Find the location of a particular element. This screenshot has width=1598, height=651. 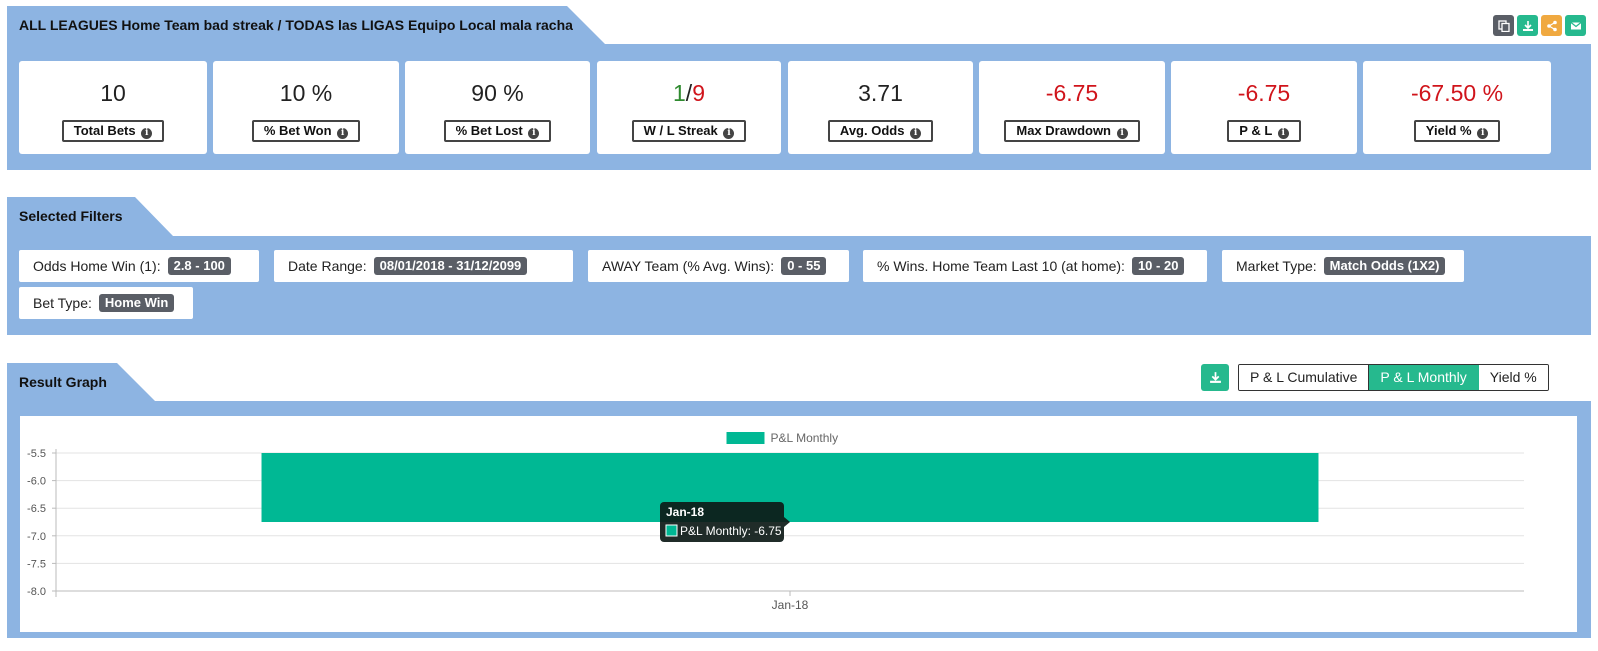

stat-card-bet-lost: 90 % % Bet Lost i is located at coordinates (497, 107).